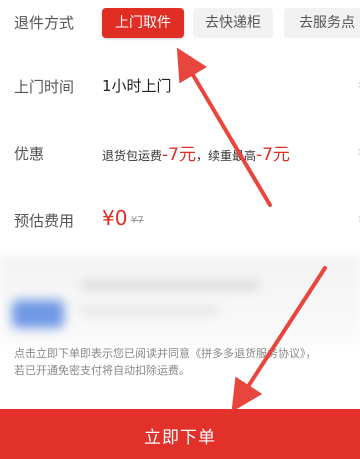 The width and height of the screenshot is (360, 459). Describe the element at coordinates (165, 353) in the screenshot. I see `agreement-line-1: 点击立即下单即表示您已阅读并同意《拼多多退货服务协议》，` at that location.